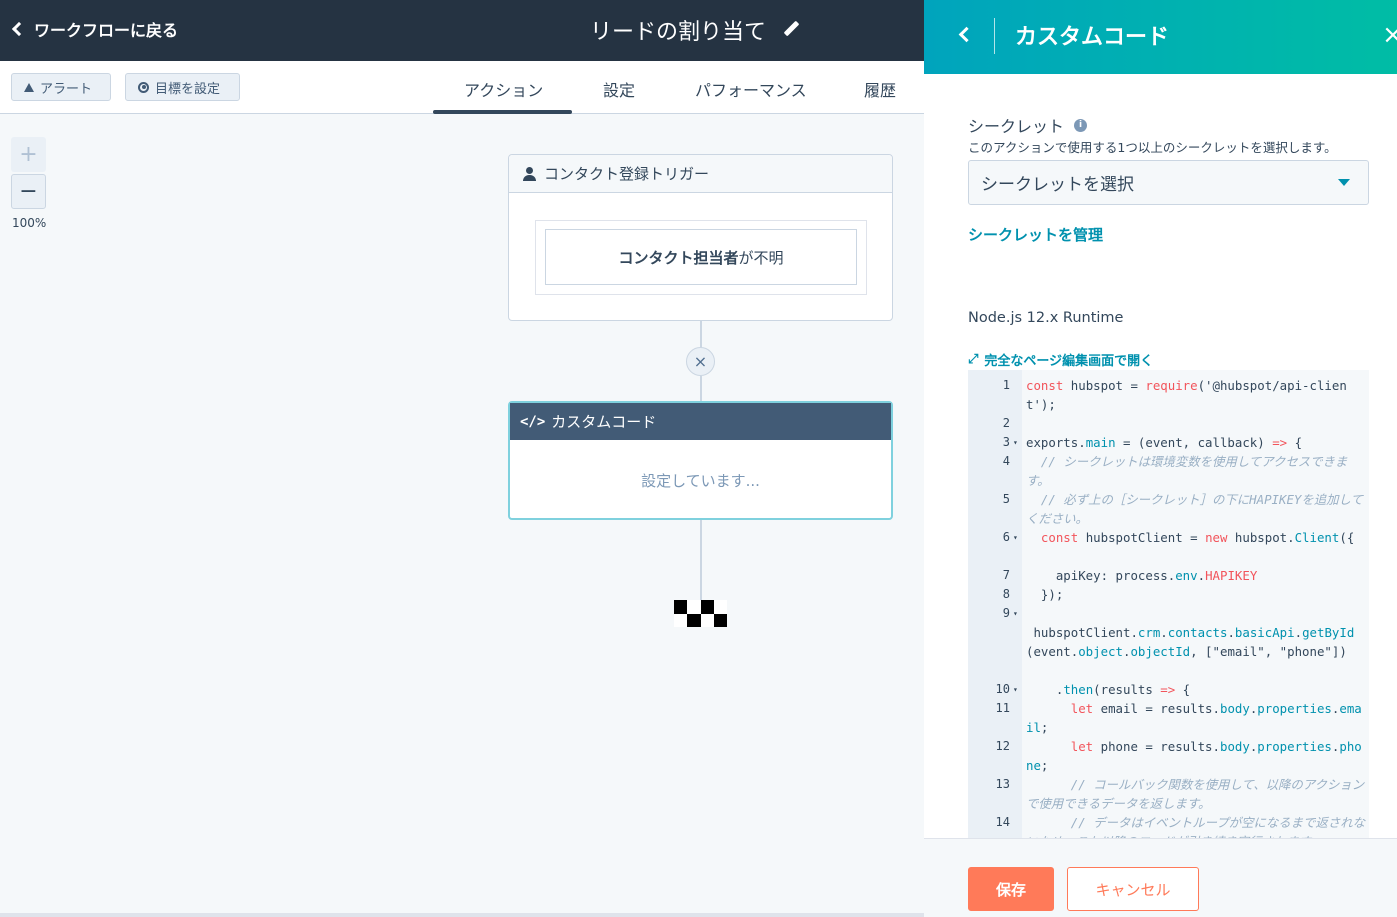 The image size is (1397, 917). Describe the element at coordinates (1006, 613) in the screenshot. I see `line-number: 9` at that location.